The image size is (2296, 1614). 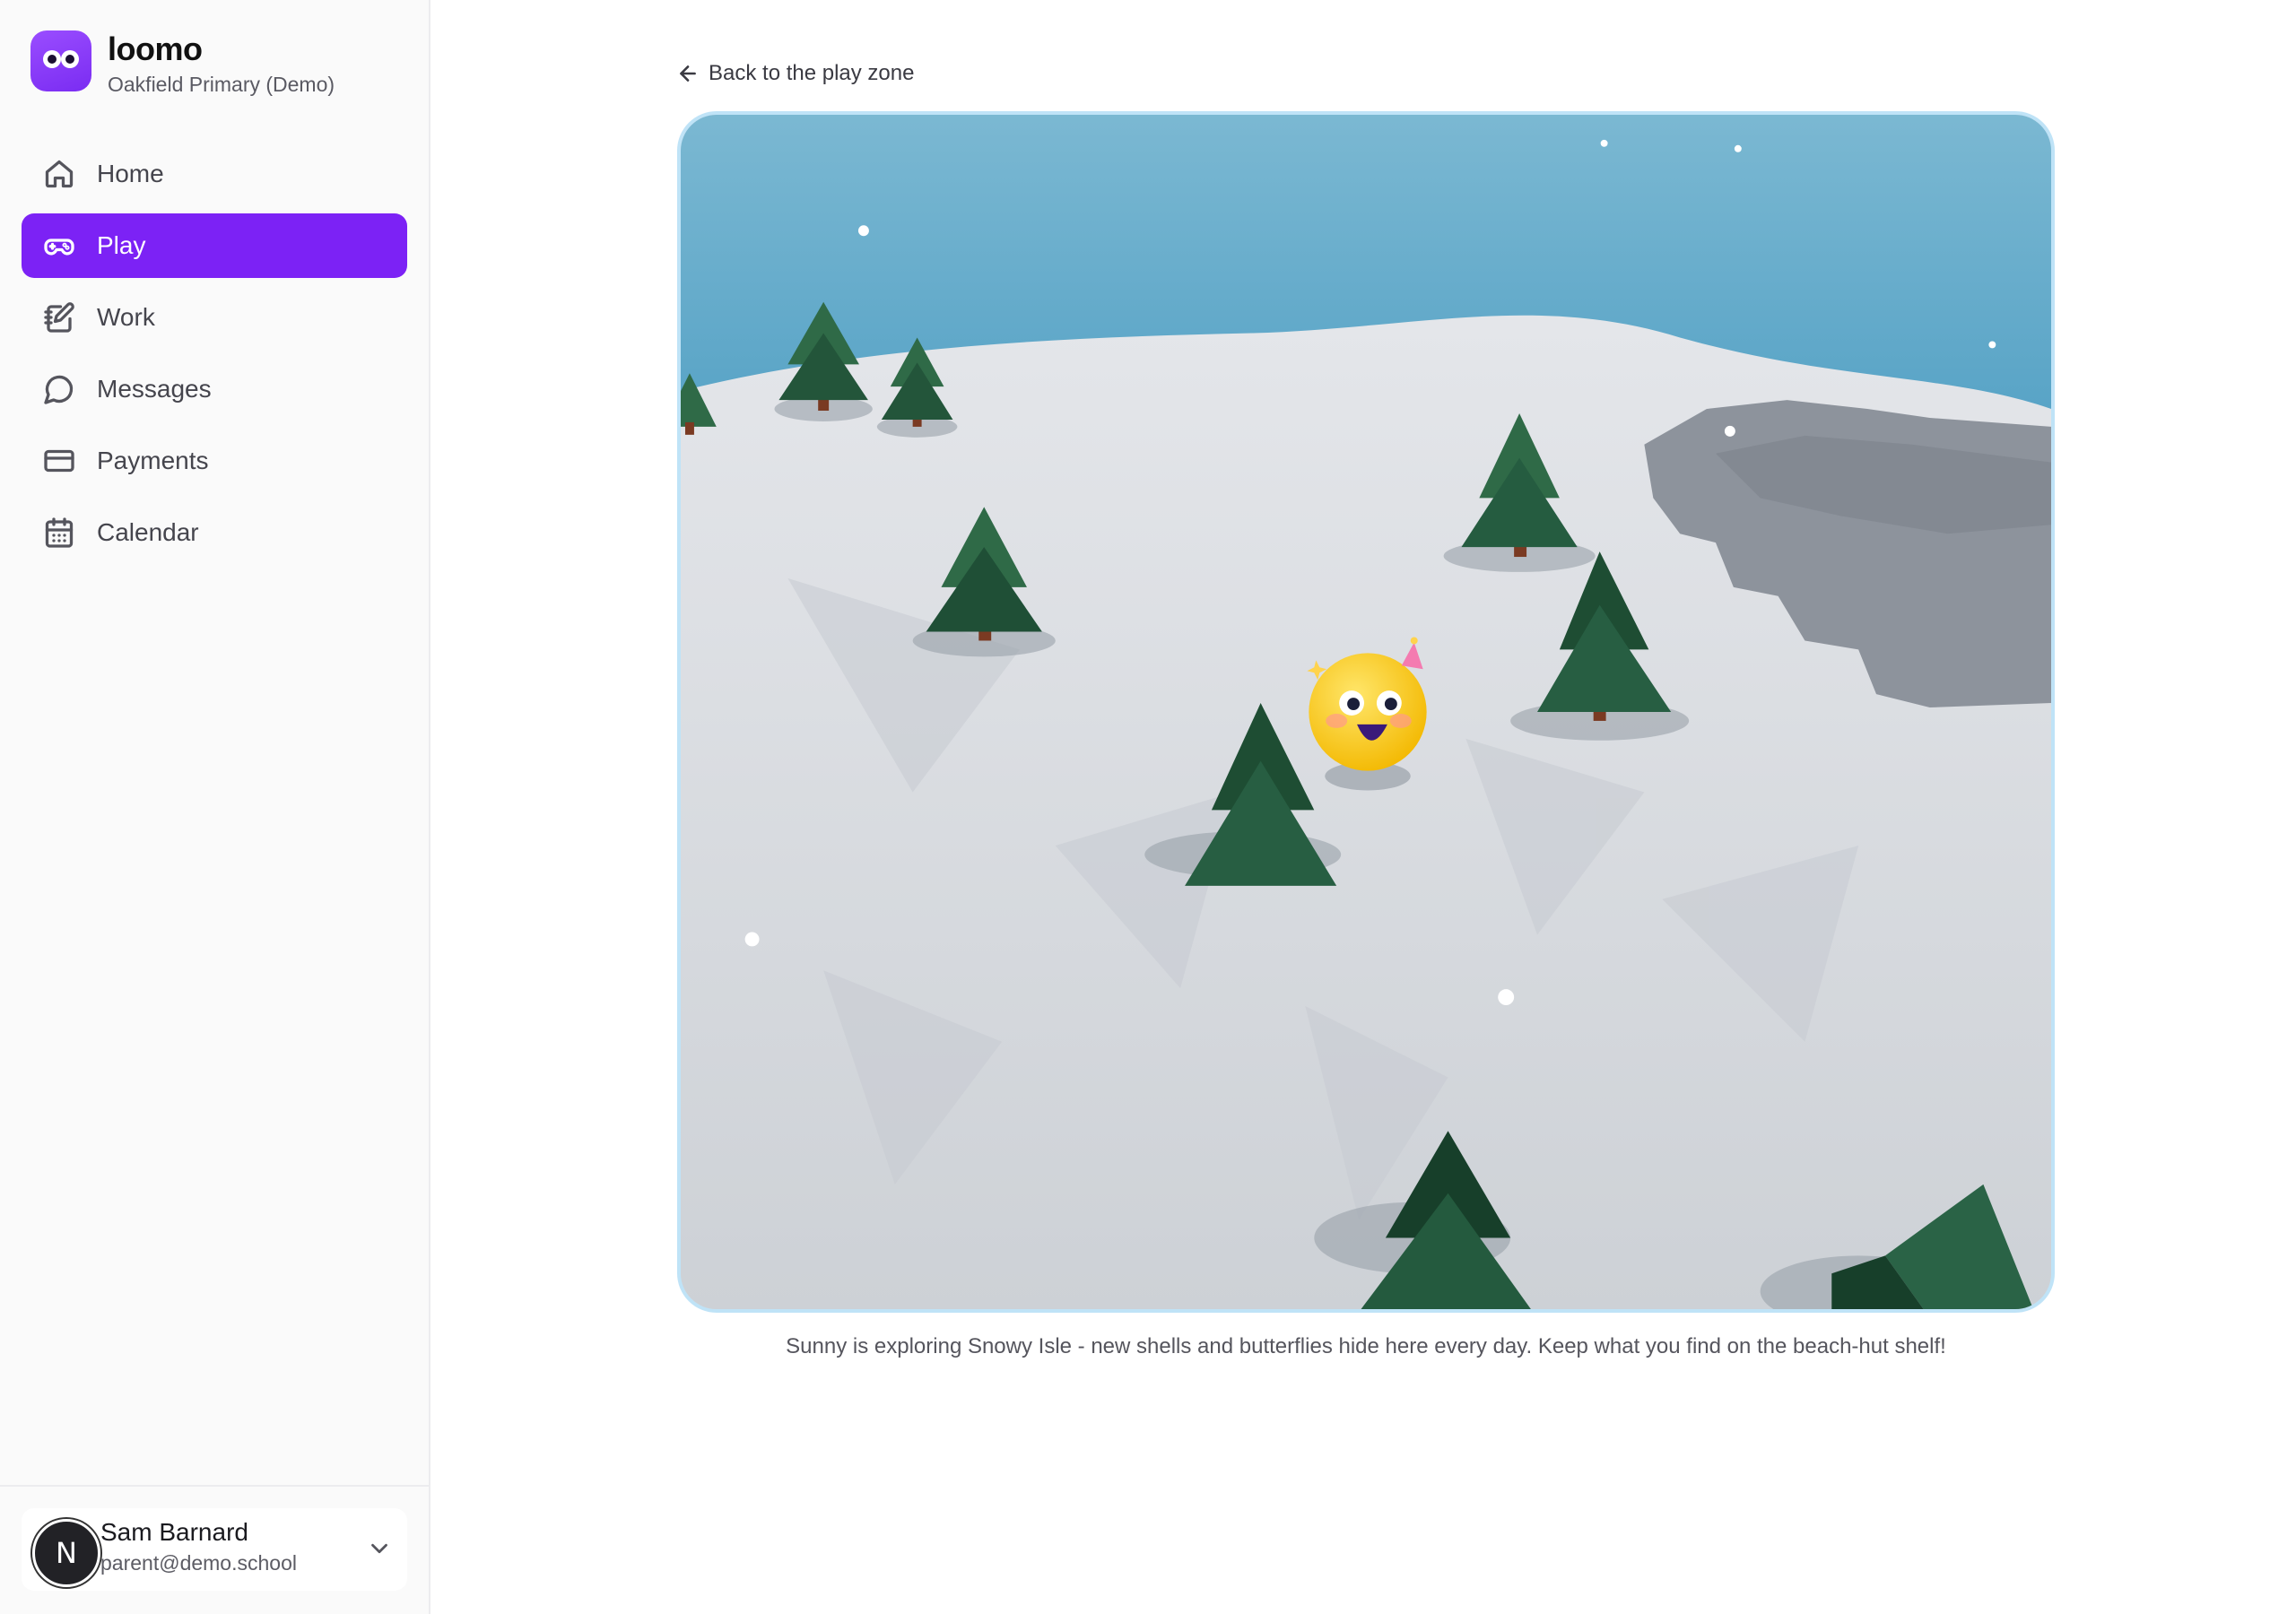 What do you see at coordinates (153, 460) in the screenshot?
I see `sidebar-item-label: Payments` at bounding box center [153, 460].